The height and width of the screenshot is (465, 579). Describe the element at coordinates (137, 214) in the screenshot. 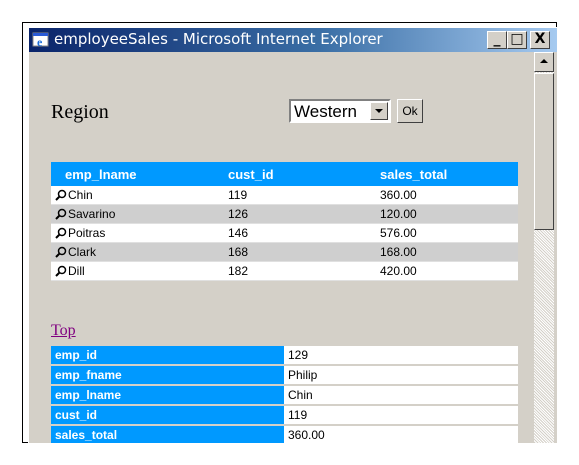

I see `emp-lname-cell: Savarino` at that location.